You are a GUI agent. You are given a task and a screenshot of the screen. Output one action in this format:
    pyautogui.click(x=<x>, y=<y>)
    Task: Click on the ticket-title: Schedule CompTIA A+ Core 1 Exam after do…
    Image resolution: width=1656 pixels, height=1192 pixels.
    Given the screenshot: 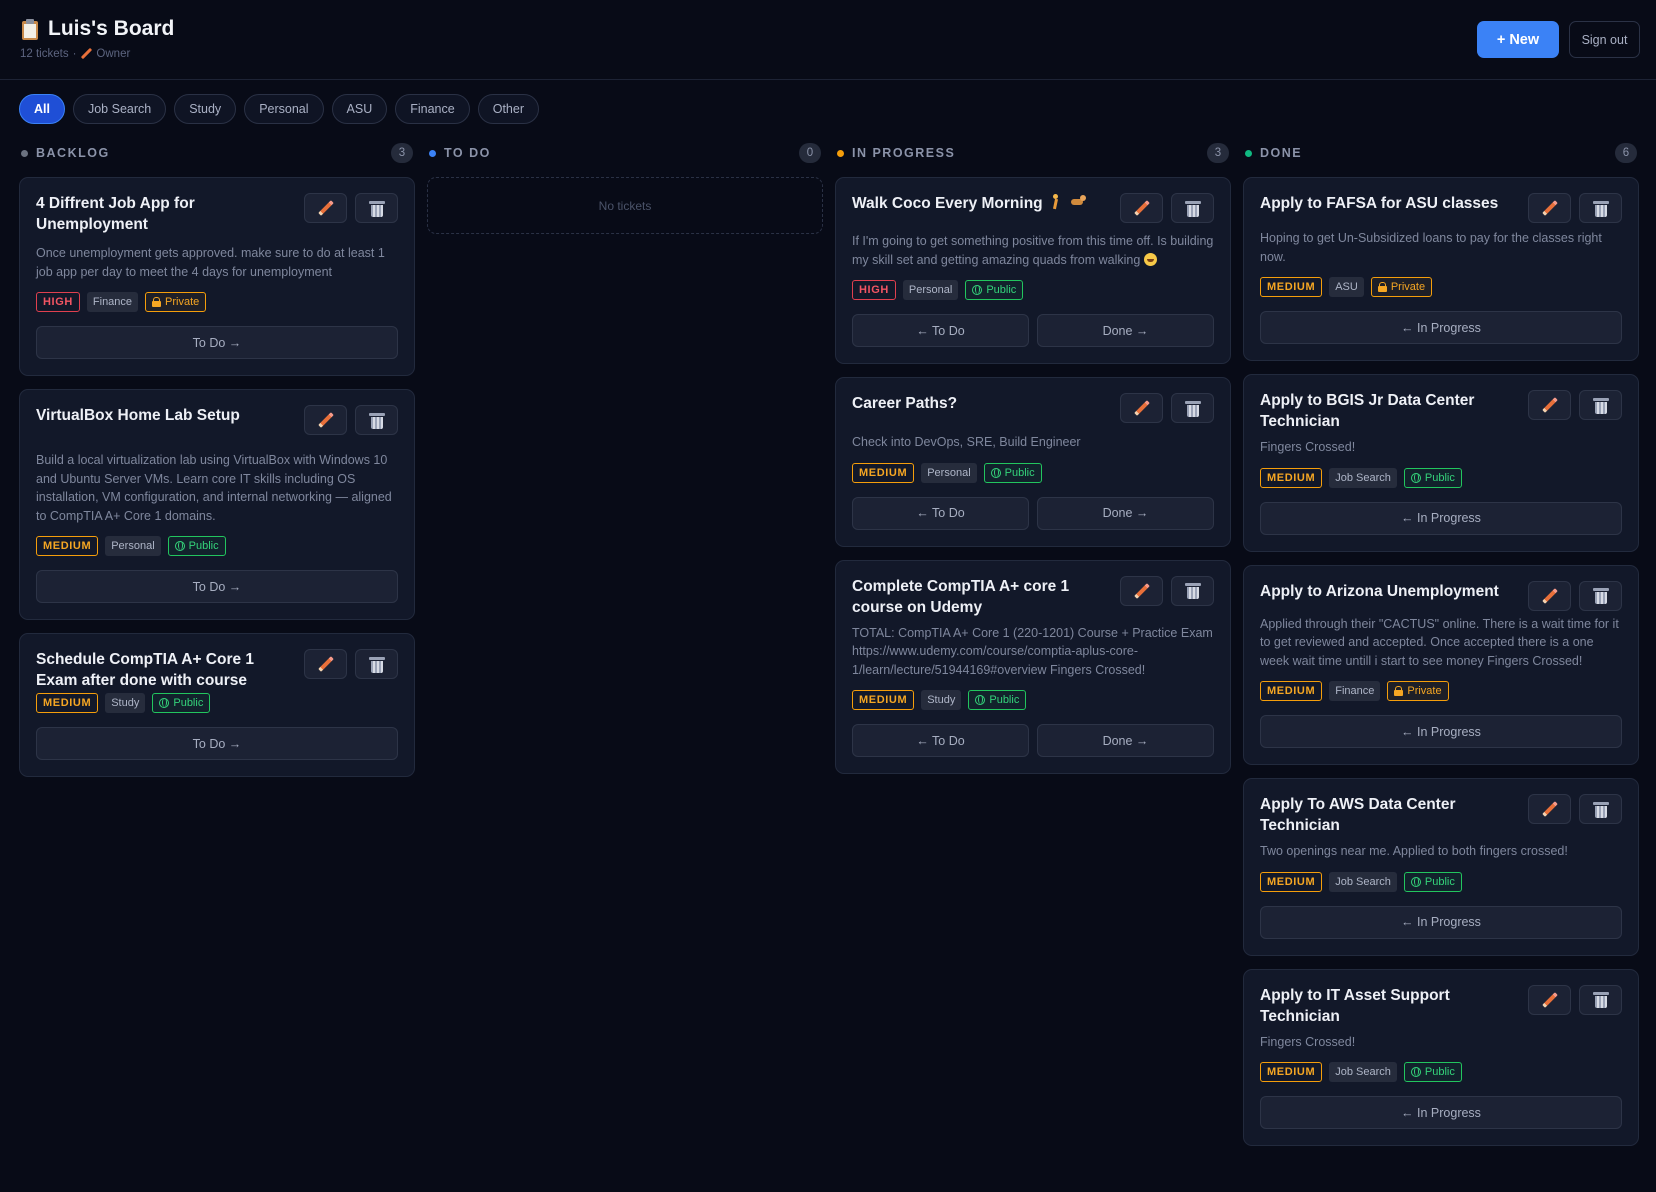 What is the action you would take?
    pyautogui.click(x=145, y=670)
    